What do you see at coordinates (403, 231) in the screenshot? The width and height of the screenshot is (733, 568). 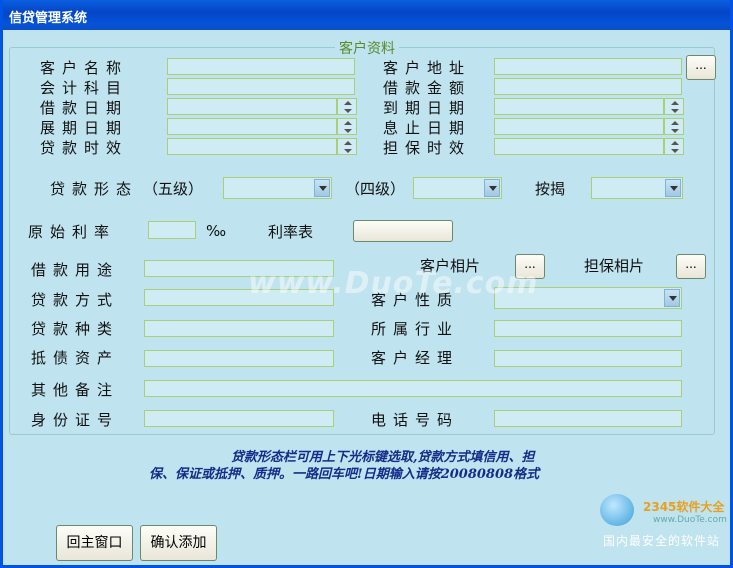 I see `rate-table-button` at bounding box center [403, 231].